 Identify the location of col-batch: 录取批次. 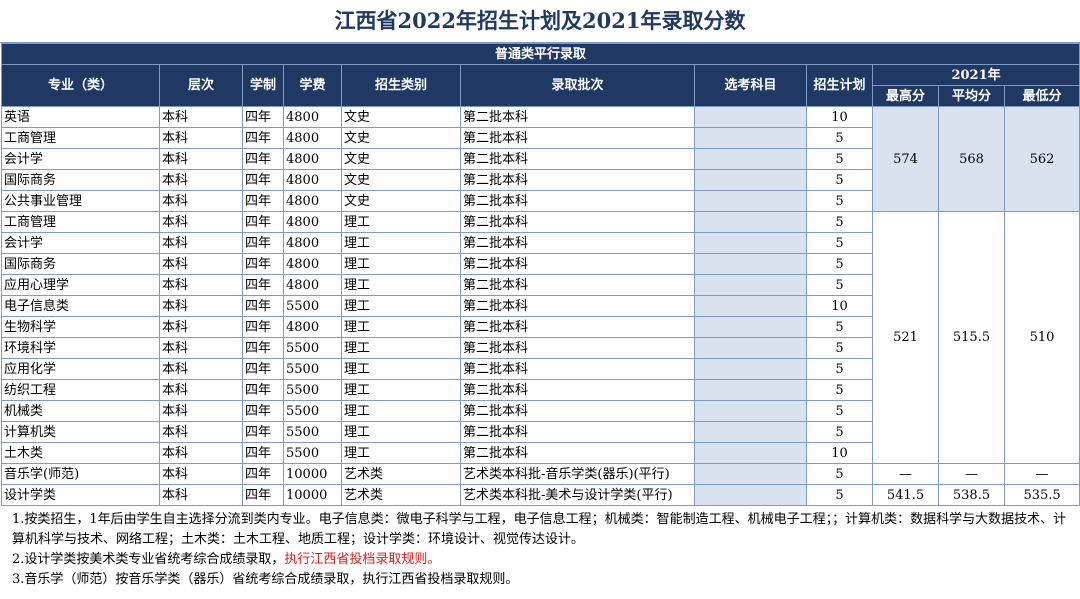
(577, 85).